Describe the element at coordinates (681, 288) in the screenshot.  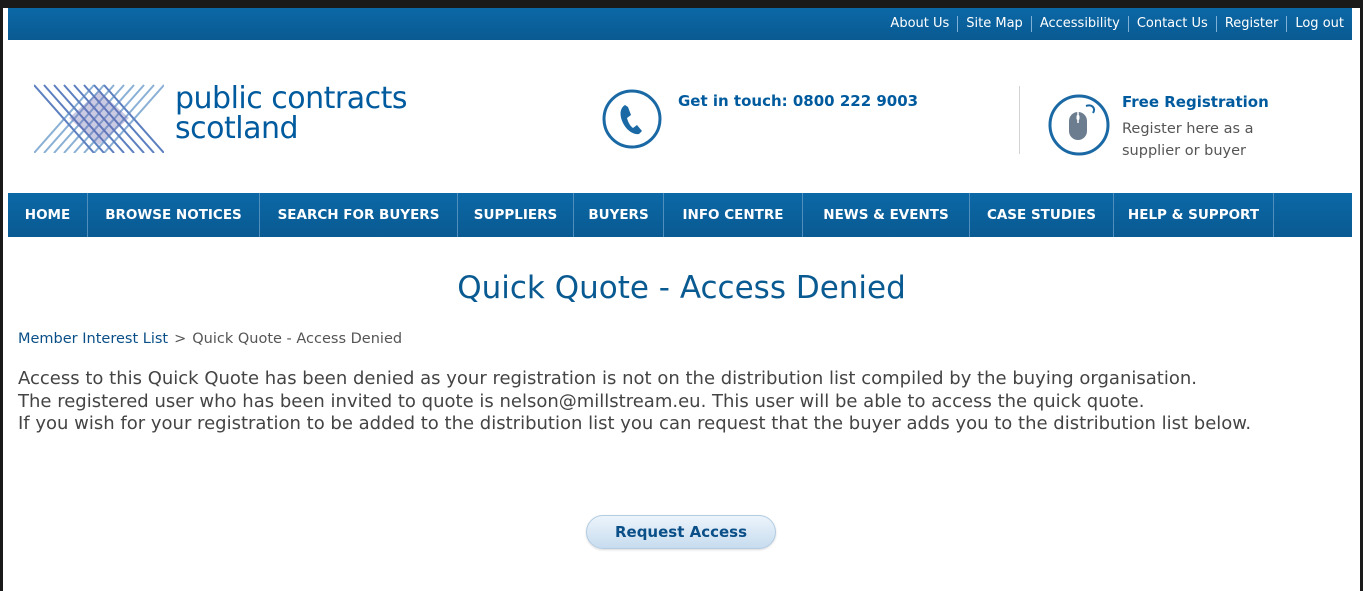
I see `page-title: Quick Quote - Access Denied` at that location.